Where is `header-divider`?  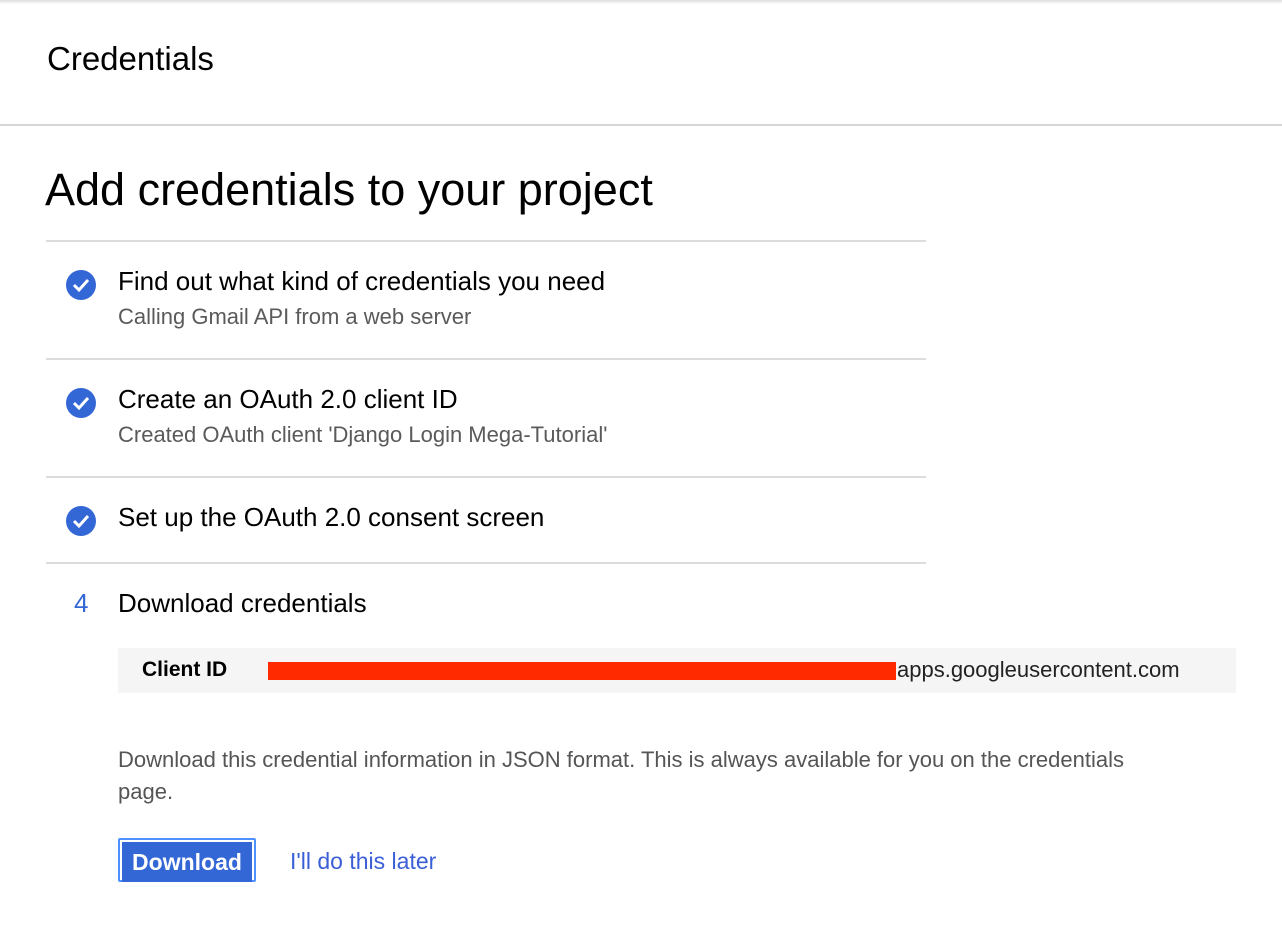
header-divider is located at coordinates (641, 125).